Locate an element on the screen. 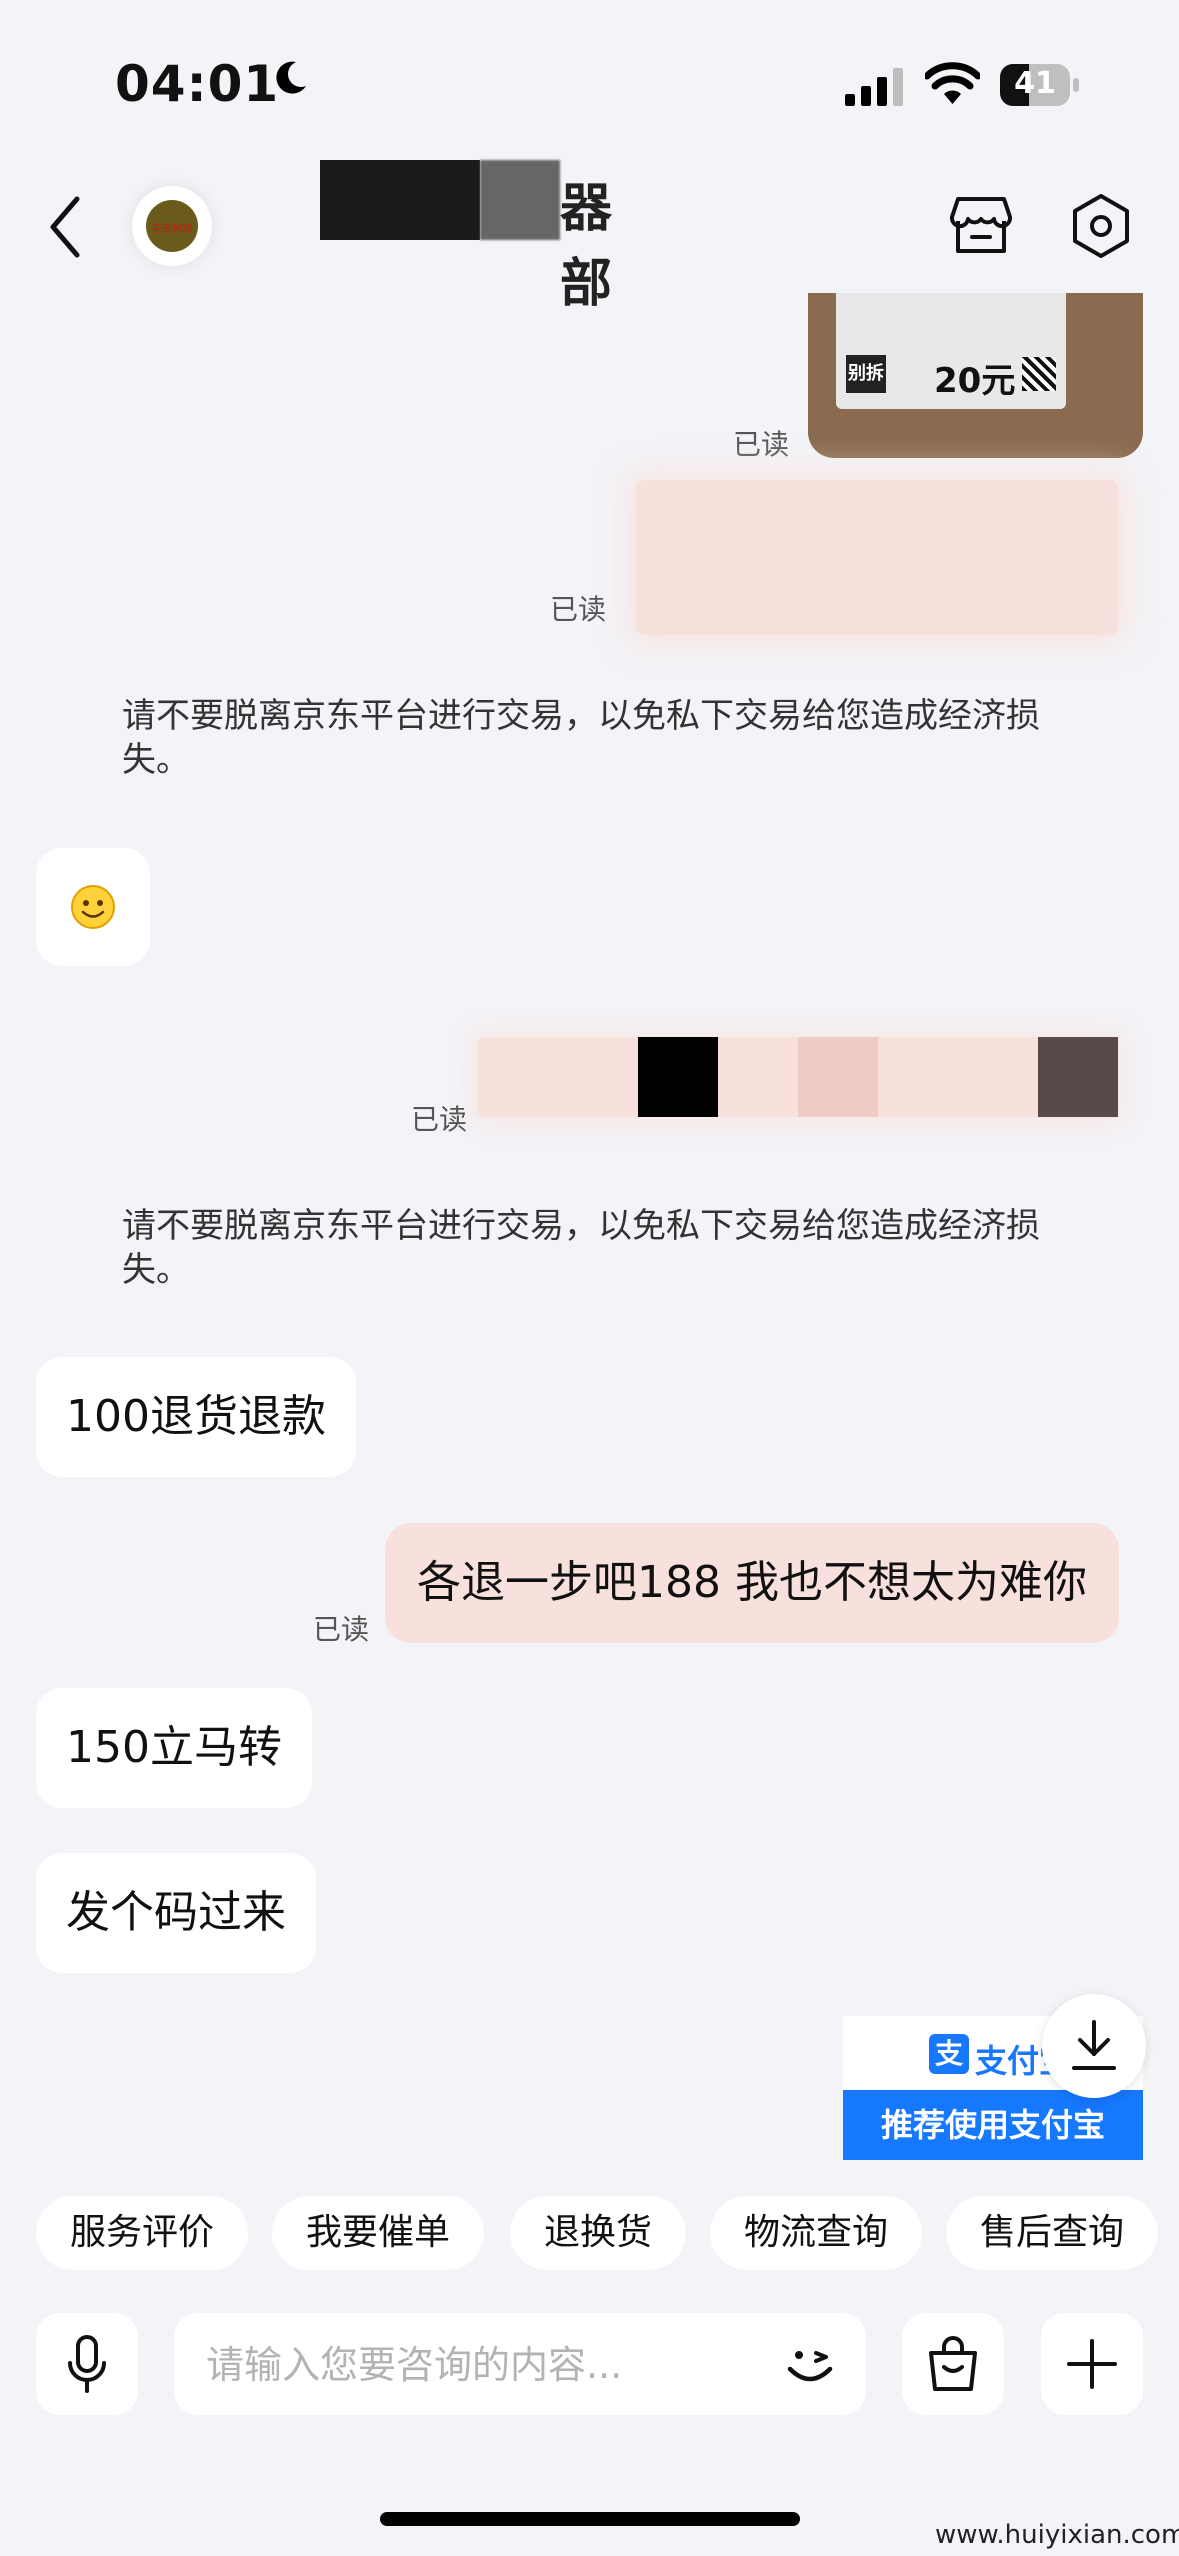 The width and height of the screenshot is (1179, 2556). plus-icon is located at coordinates (1092, 2364).